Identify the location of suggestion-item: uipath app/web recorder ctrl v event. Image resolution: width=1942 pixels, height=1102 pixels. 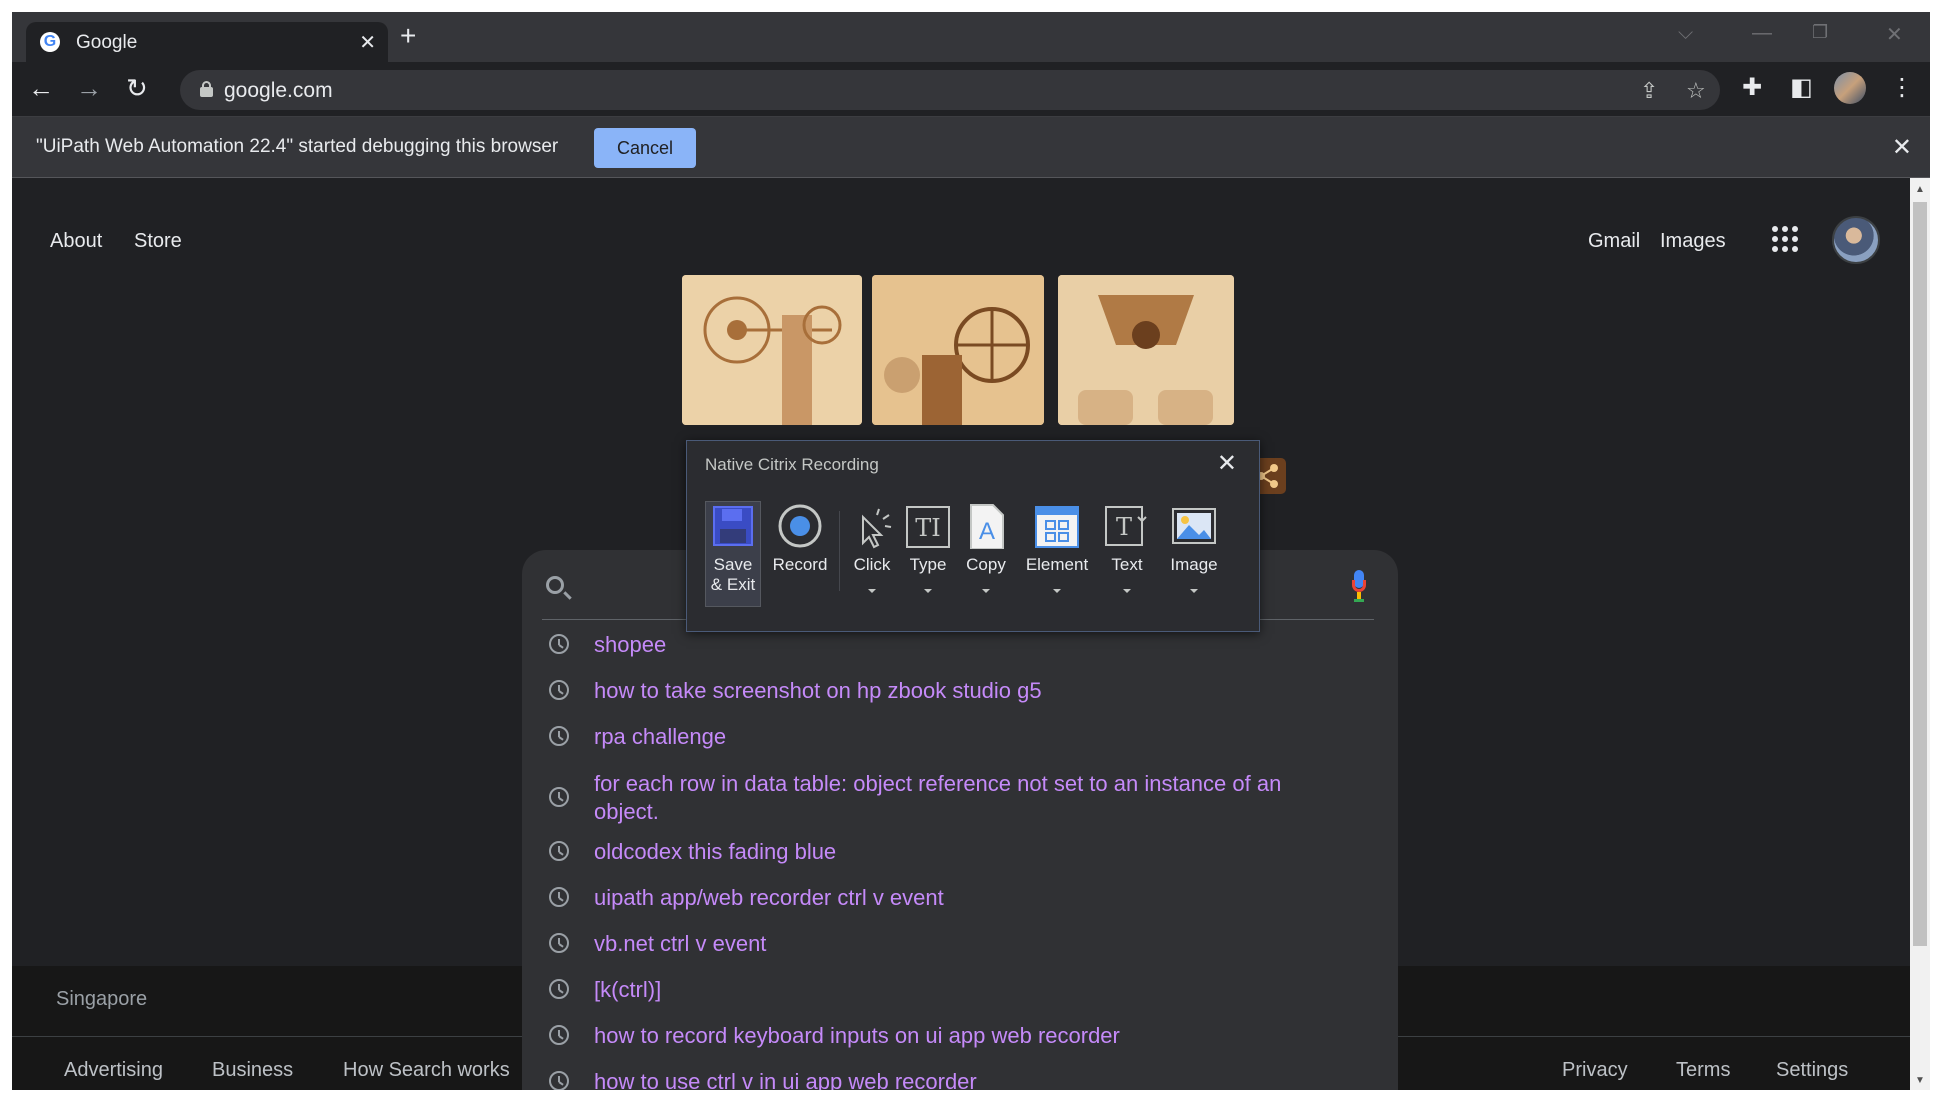
(960, 897).